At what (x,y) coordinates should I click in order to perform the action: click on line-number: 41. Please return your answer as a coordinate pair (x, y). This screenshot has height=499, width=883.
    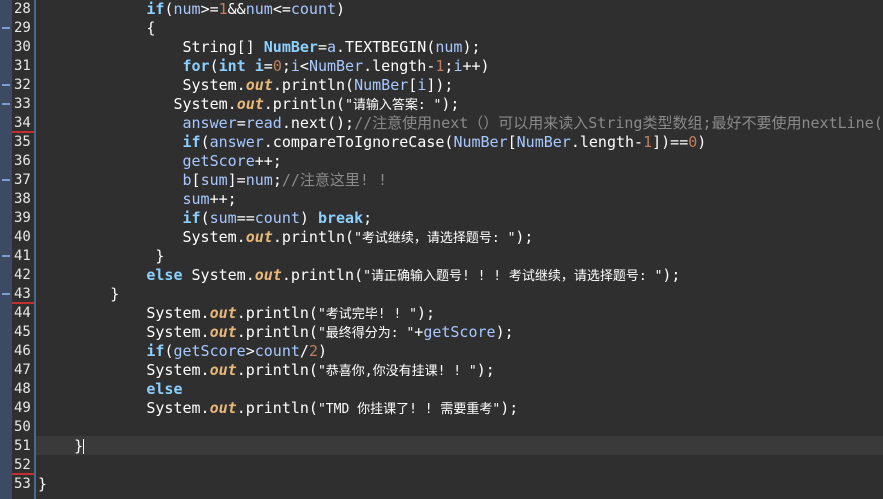
    Looking at the image, I should click on (23, 256).